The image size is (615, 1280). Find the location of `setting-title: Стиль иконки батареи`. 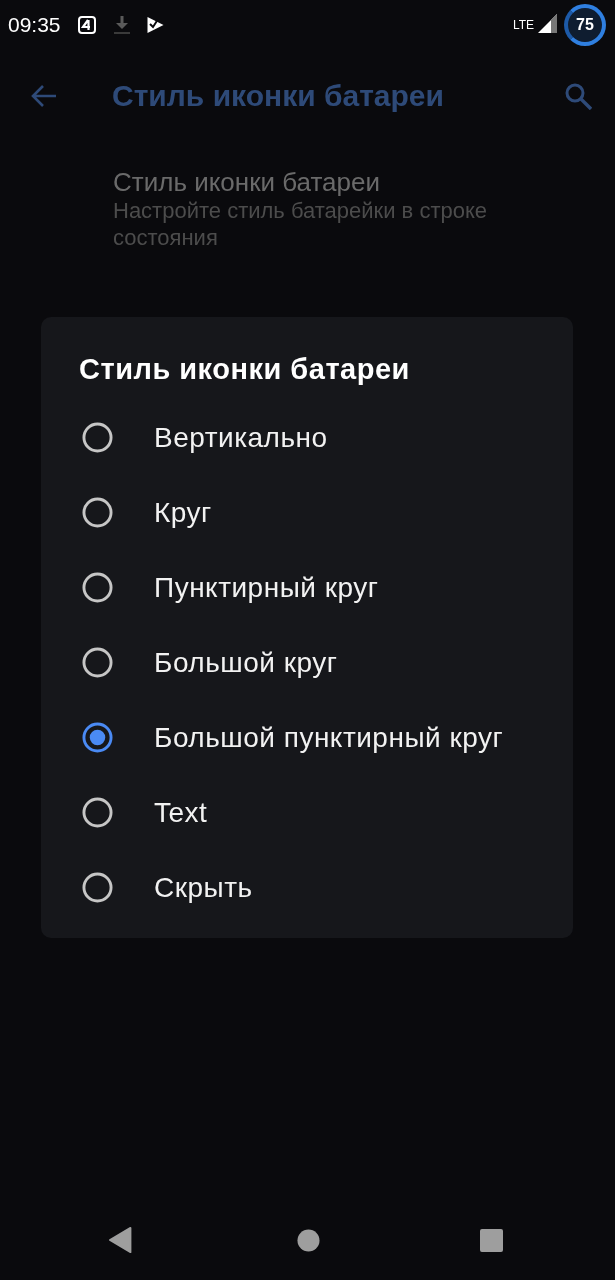

setting-title: Стиль иконки батареи is located at coordinates (247, 182).